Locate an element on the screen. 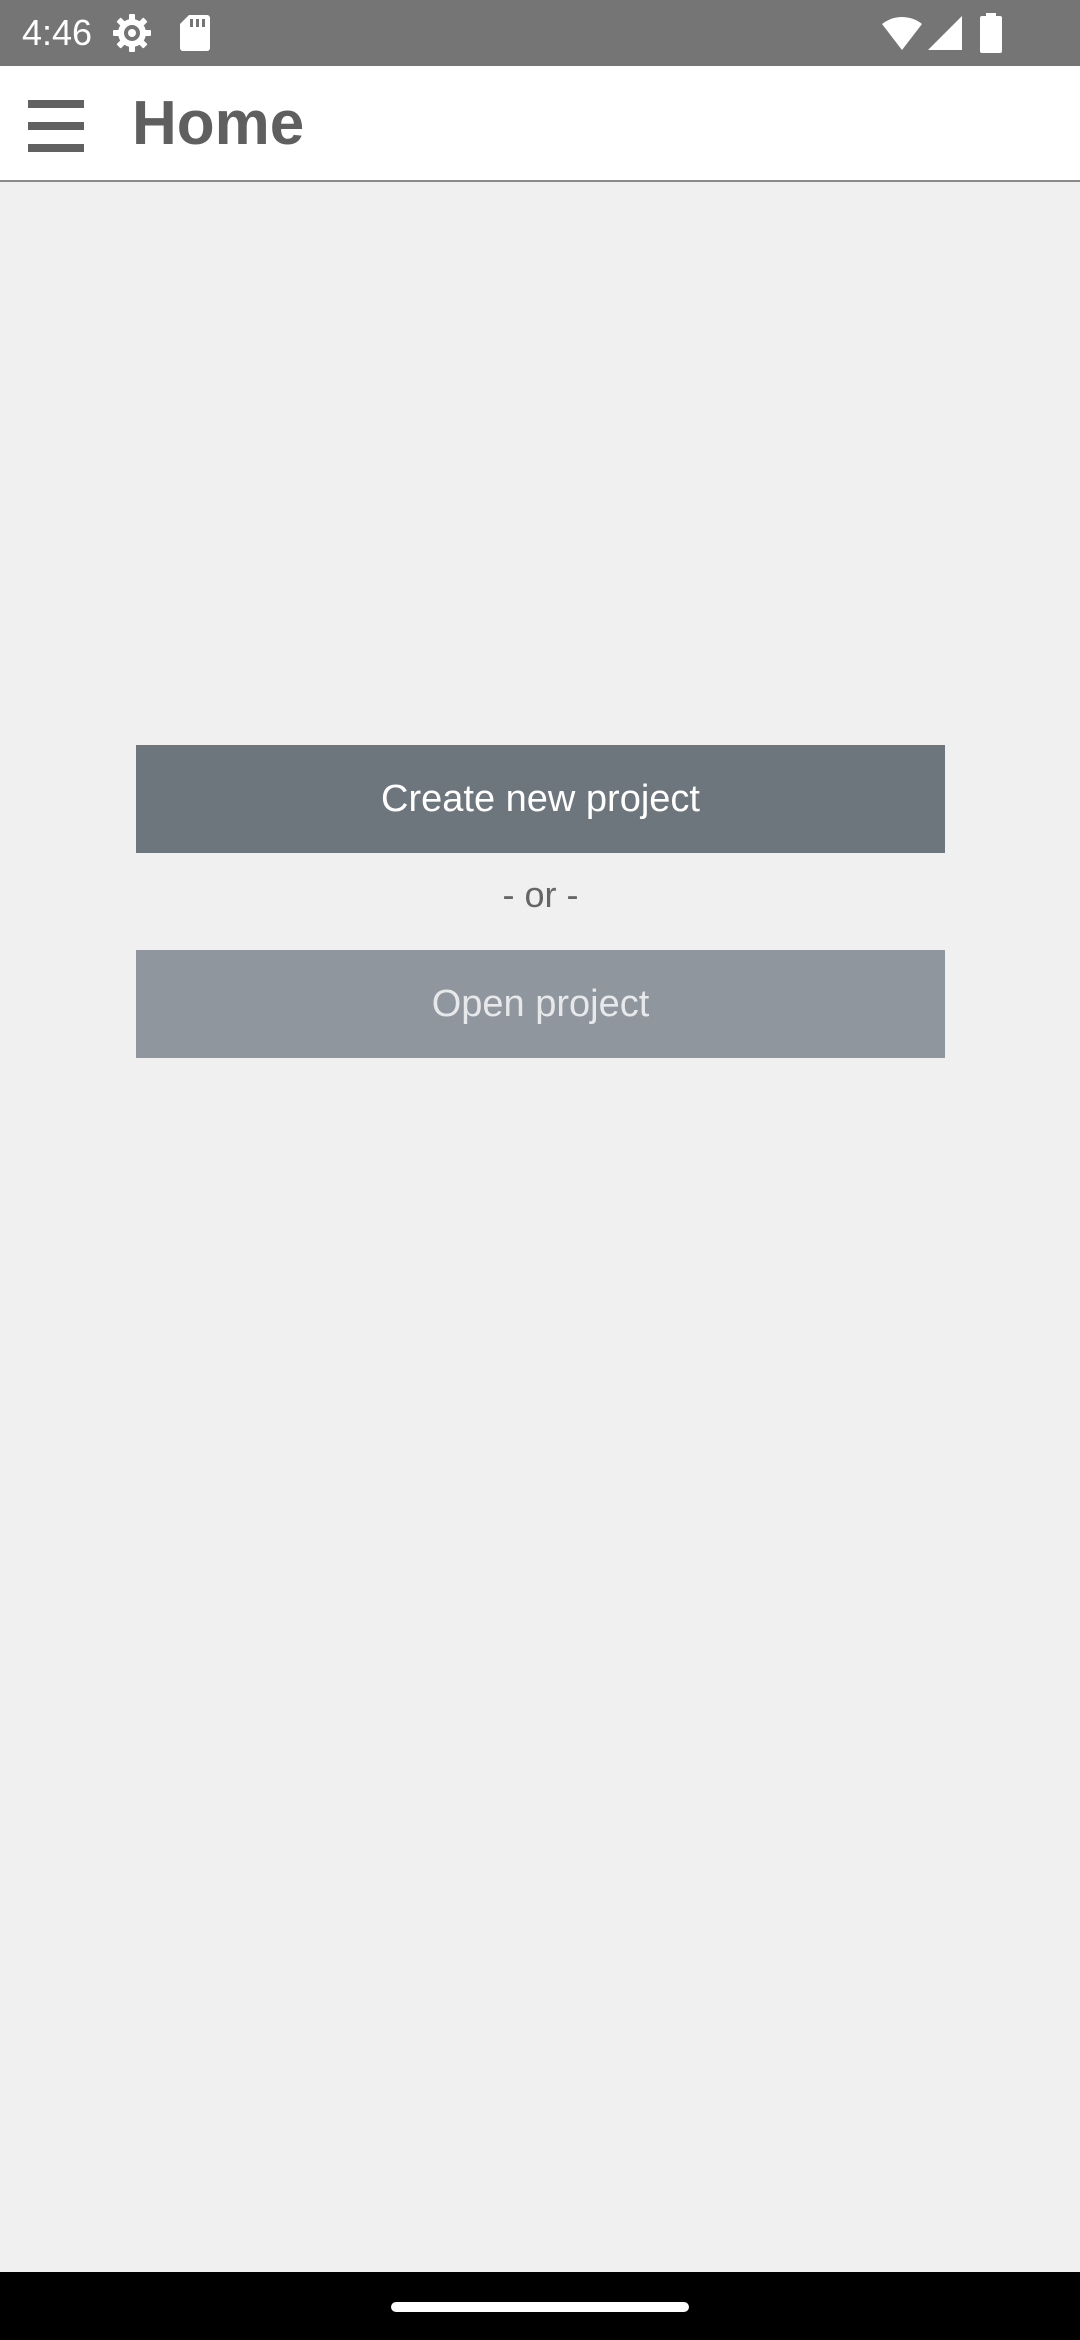  sd-card-icon is located at coordinates (195, 33).